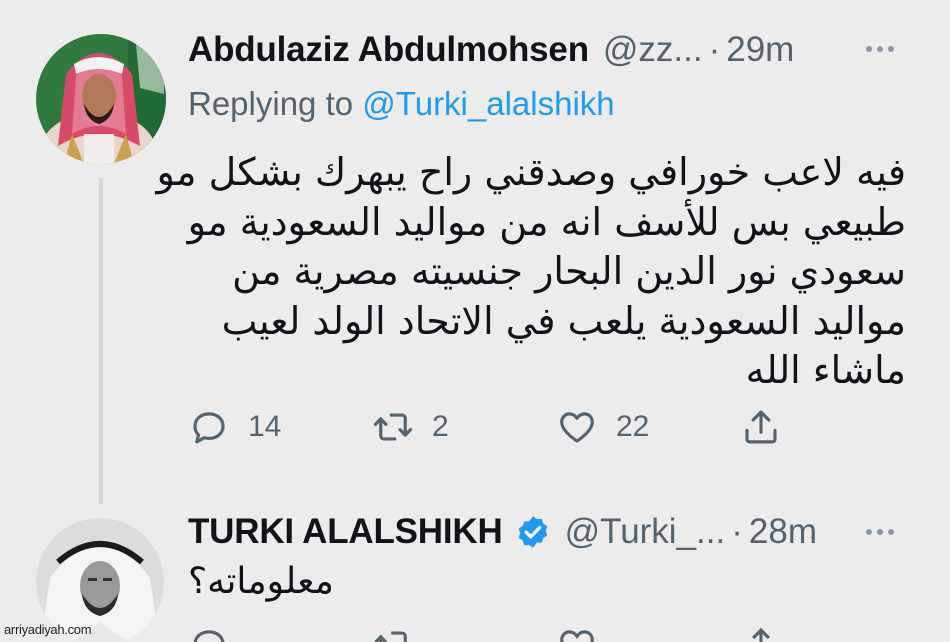 The image size is (950, 642). I want to click on avatar, so click(101, 99).